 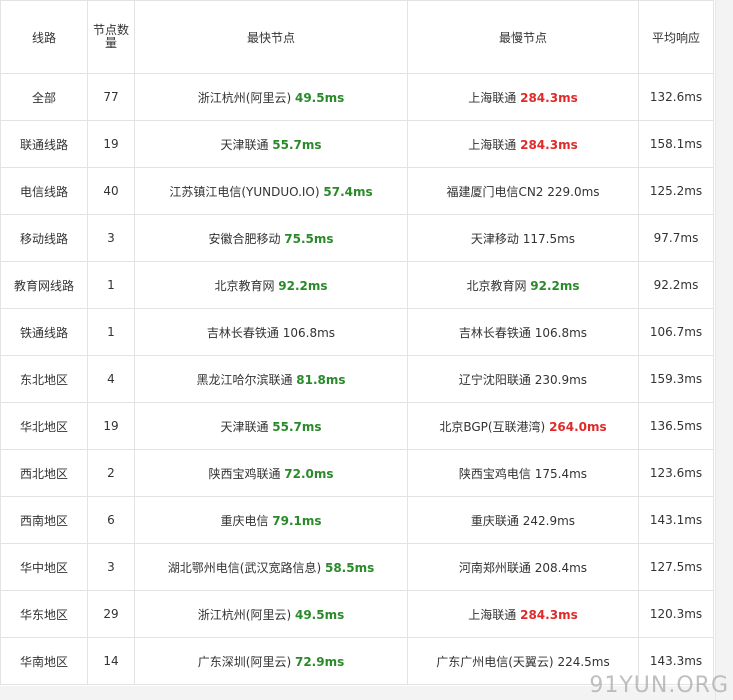 What do you see at coordinates (303, 285) in the screenshot?
I see `fastest-node-latency: 92.2ms` at bounding box center [303, 285].